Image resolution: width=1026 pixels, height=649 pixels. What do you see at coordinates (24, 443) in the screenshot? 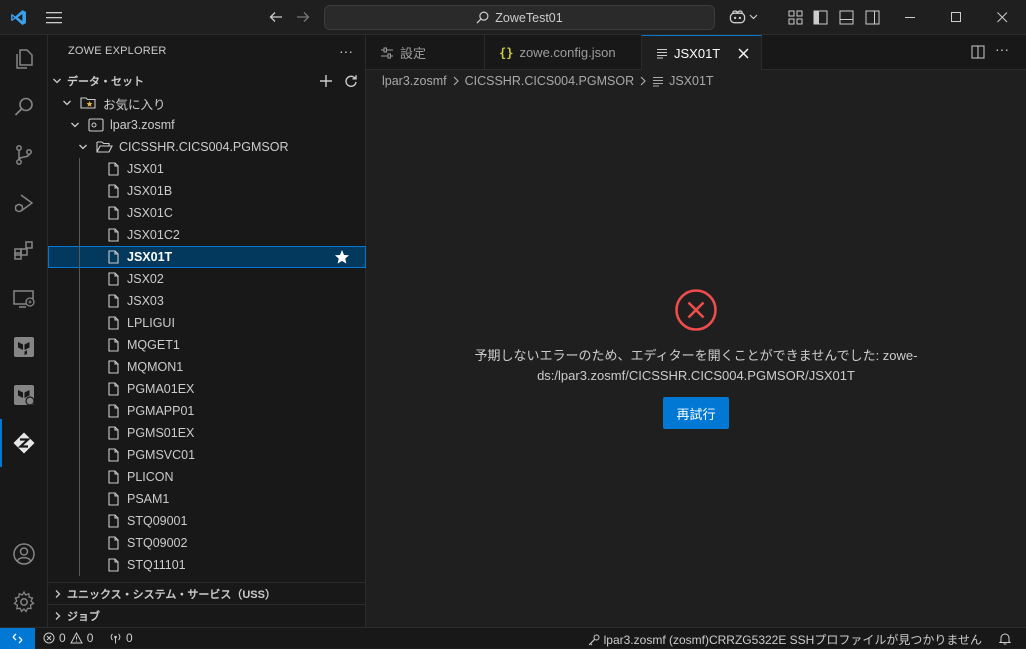
I see `zowe-explorer-icon` at bounding box center [24, 443].